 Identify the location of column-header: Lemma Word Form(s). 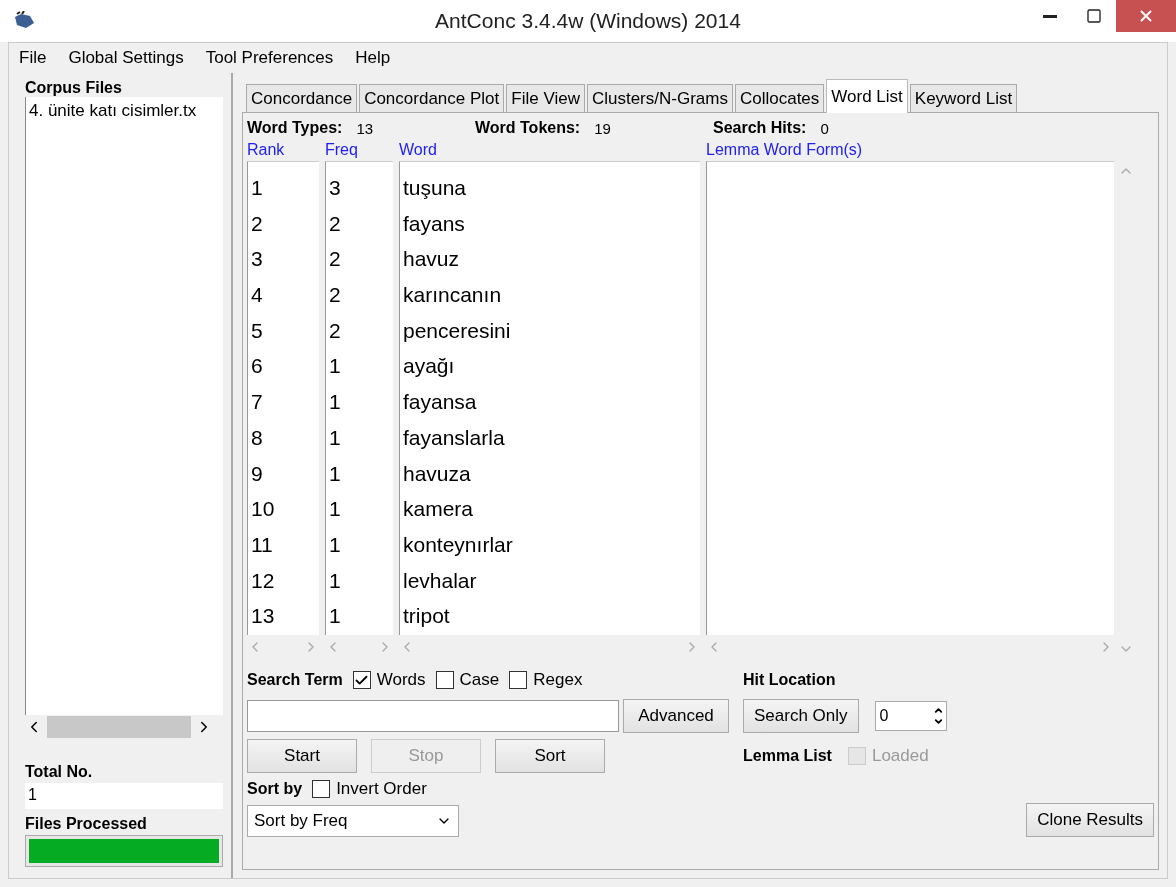
(910, 150).